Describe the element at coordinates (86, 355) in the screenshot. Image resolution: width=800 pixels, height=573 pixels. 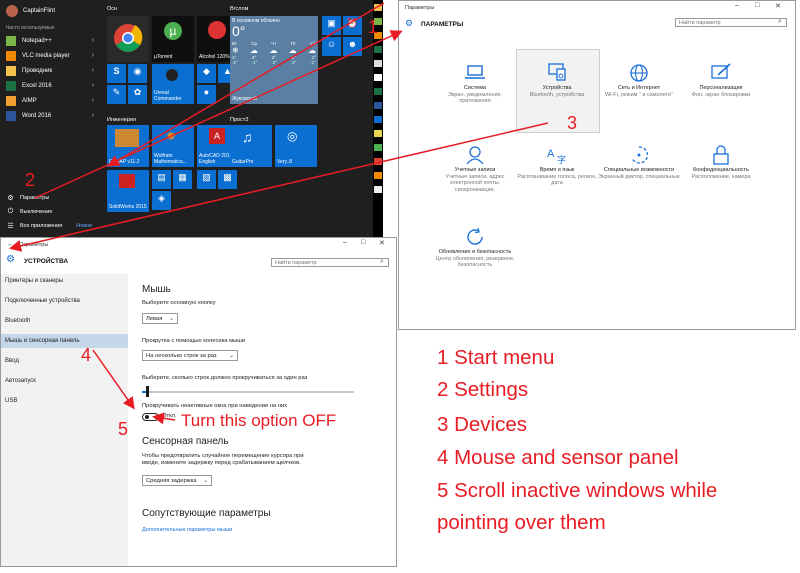
I see `marker-4: 4` at that location.